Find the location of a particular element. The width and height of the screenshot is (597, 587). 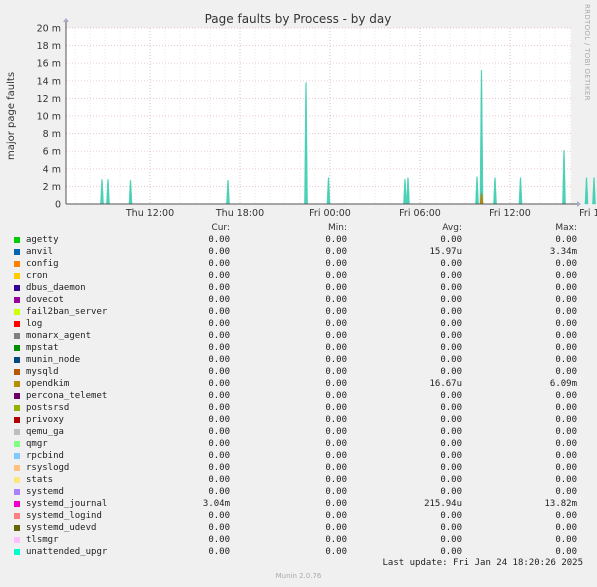

legend-item: monarx_agent 0.00 0.00 0.00 0.00 is located at coordinates (298, 336).